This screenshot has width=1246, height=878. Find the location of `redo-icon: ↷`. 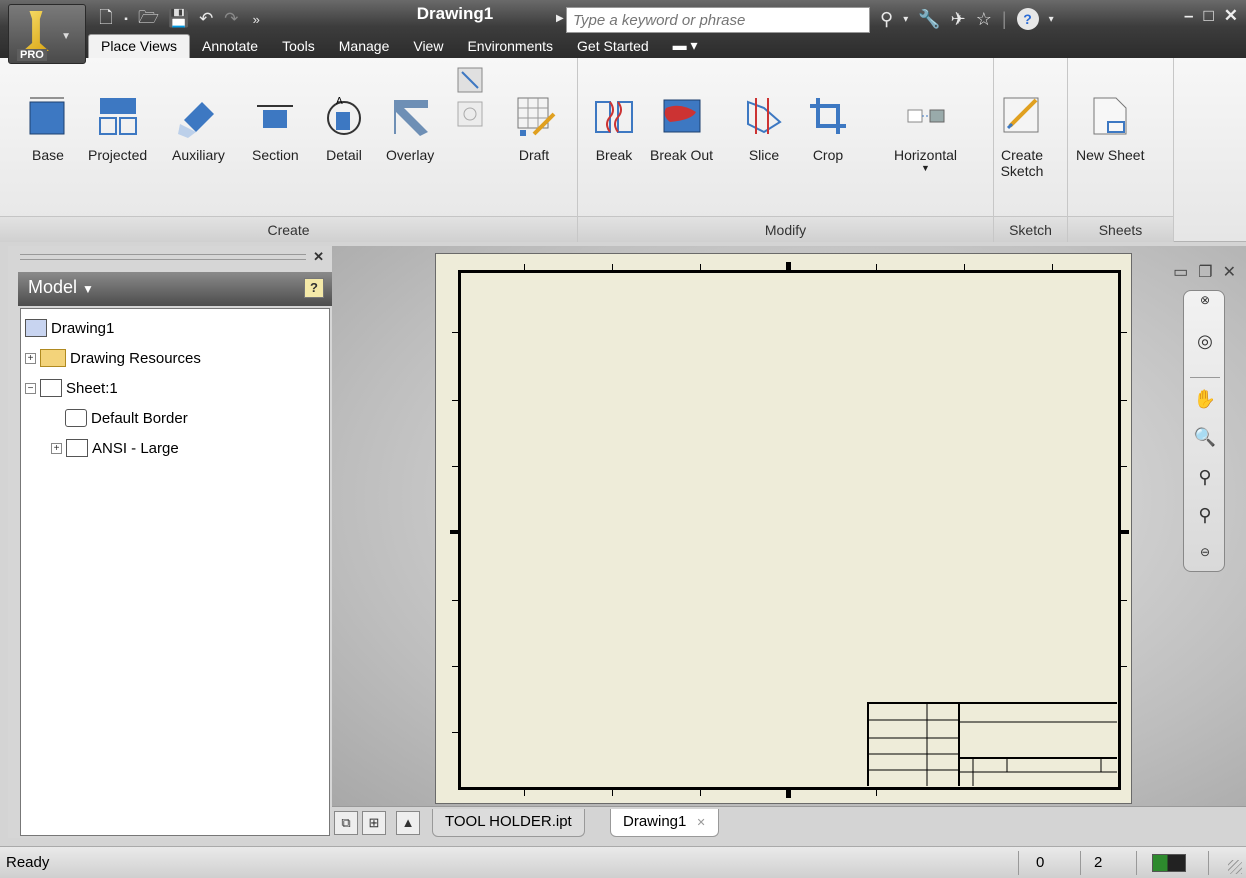

redo-icon: ↷ is located at coordinates (231, 19).